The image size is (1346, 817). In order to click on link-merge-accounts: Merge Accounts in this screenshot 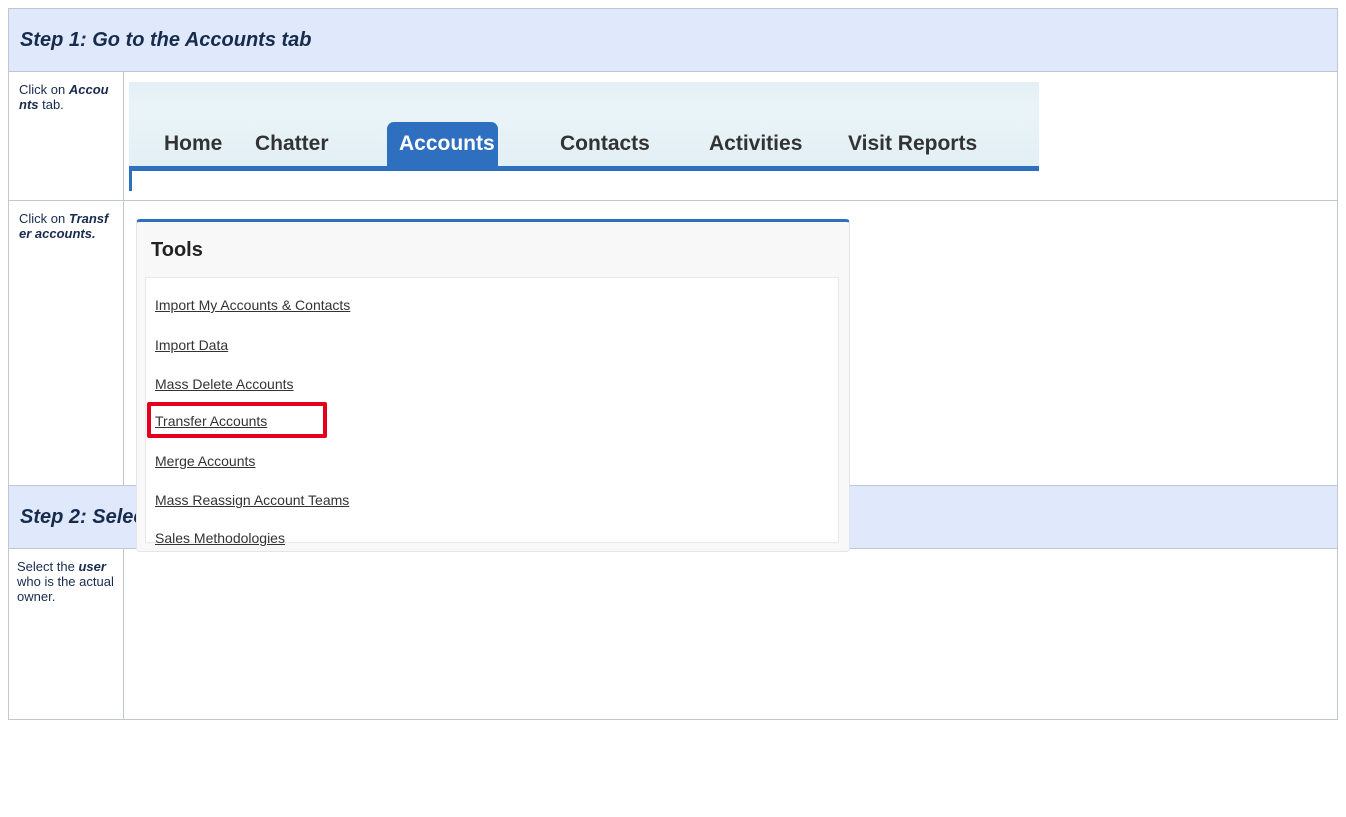, I will do `click(205, 461)`.